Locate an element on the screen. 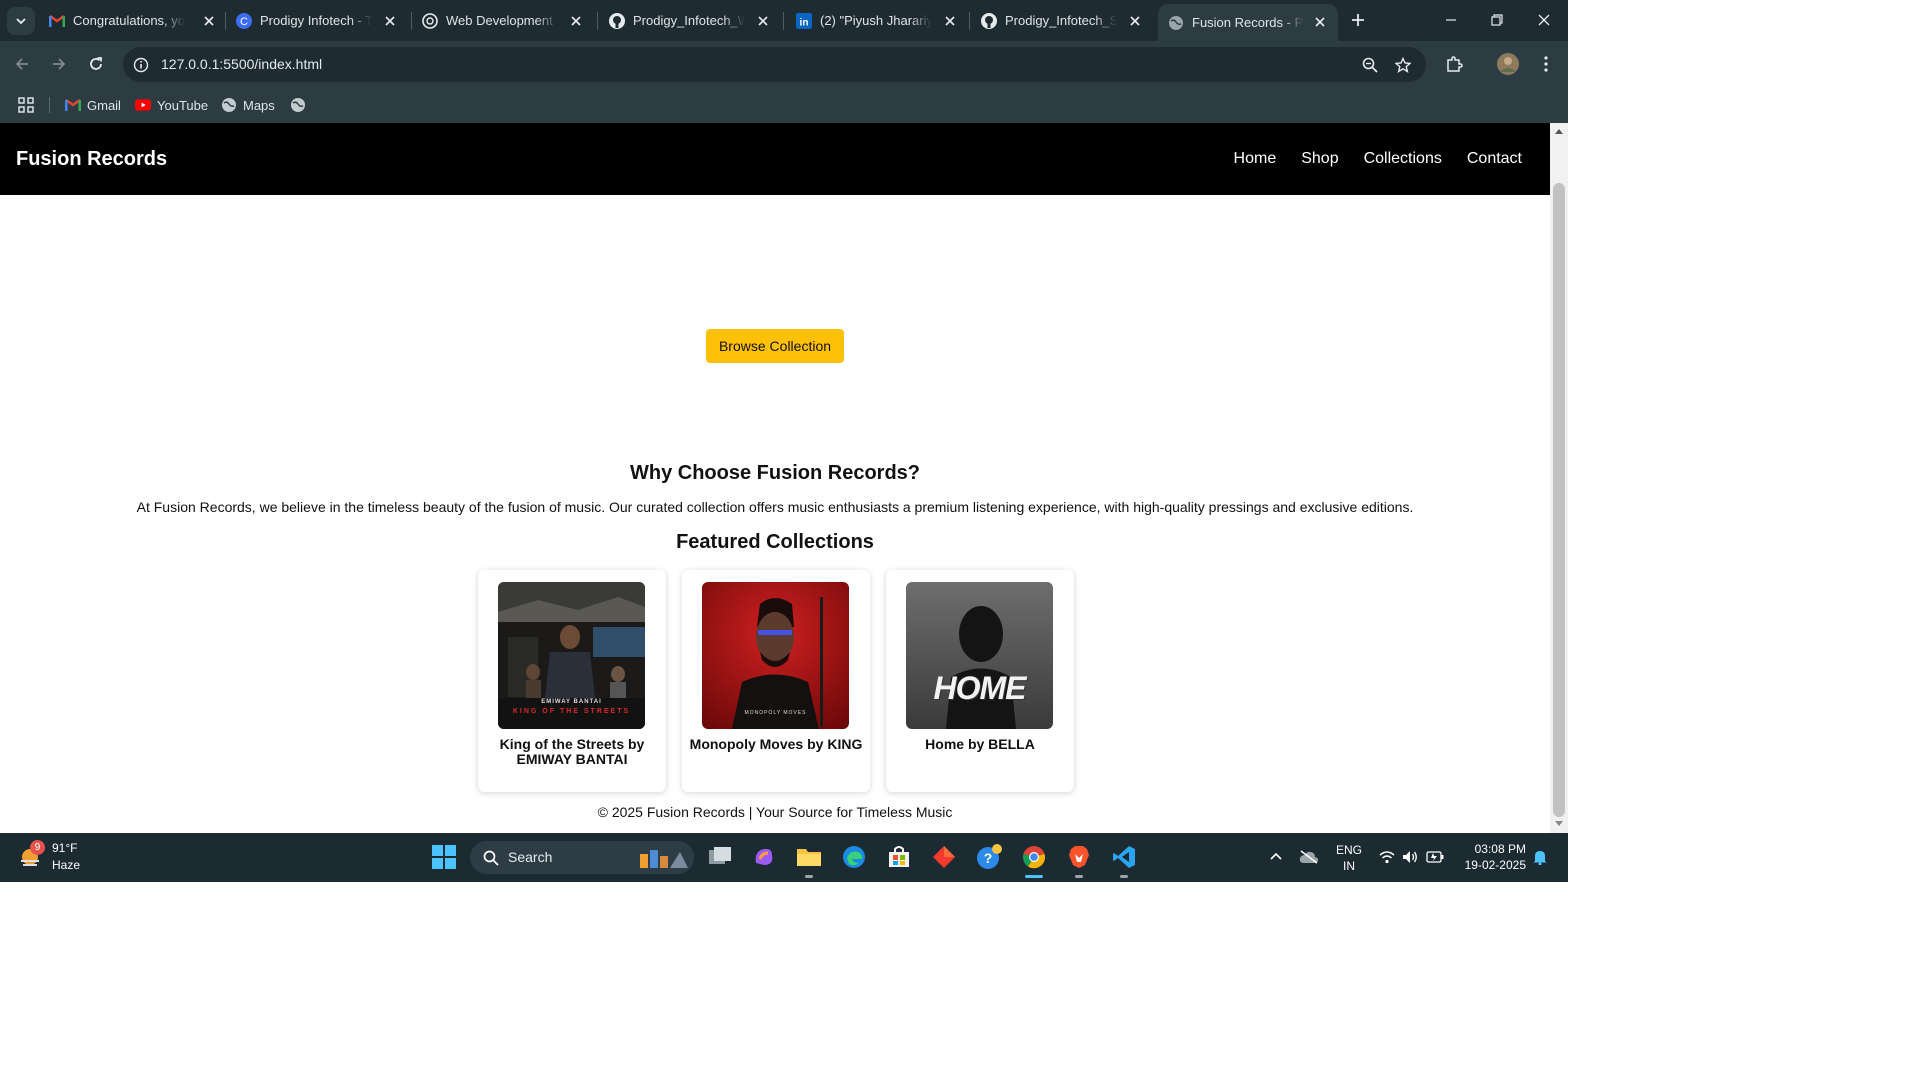 The height and width of the screenshot is (1080, 1920). tab-fusion-records: Fusion Records - Pre is located at coordinates (1248, 22).